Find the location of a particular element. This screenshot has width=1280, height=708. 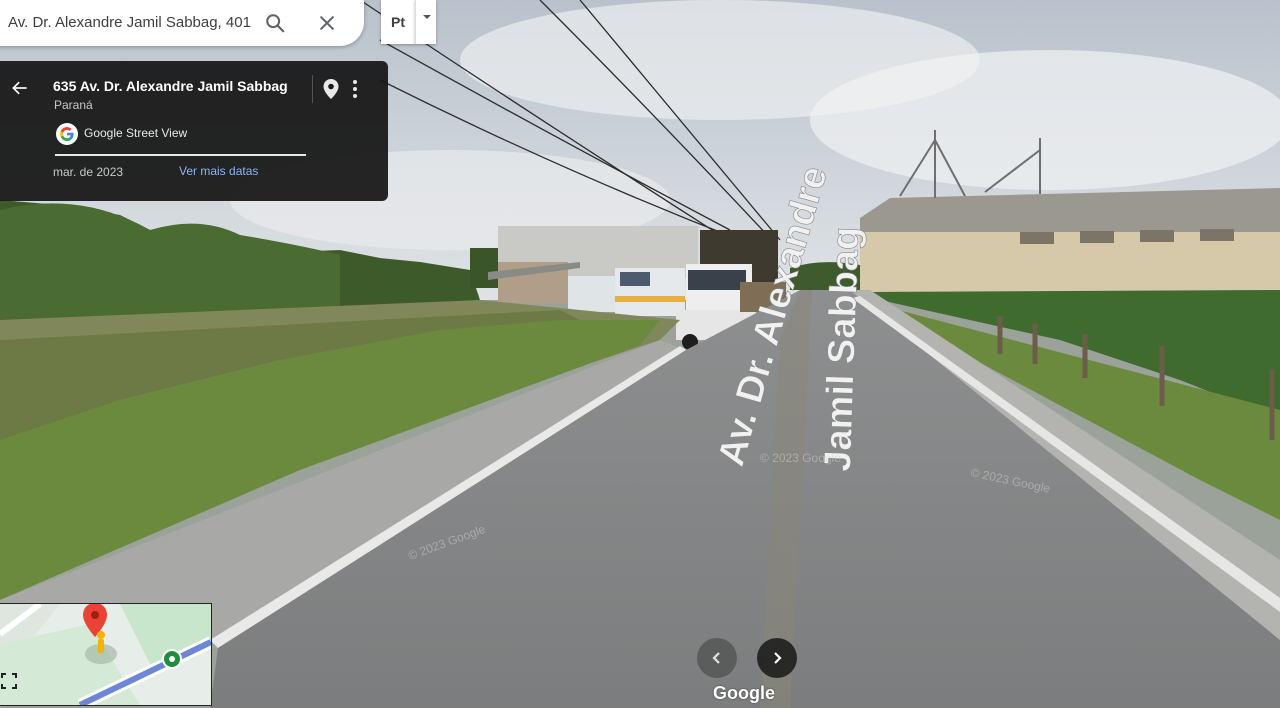

minimap is located at coordinates (106, 654).